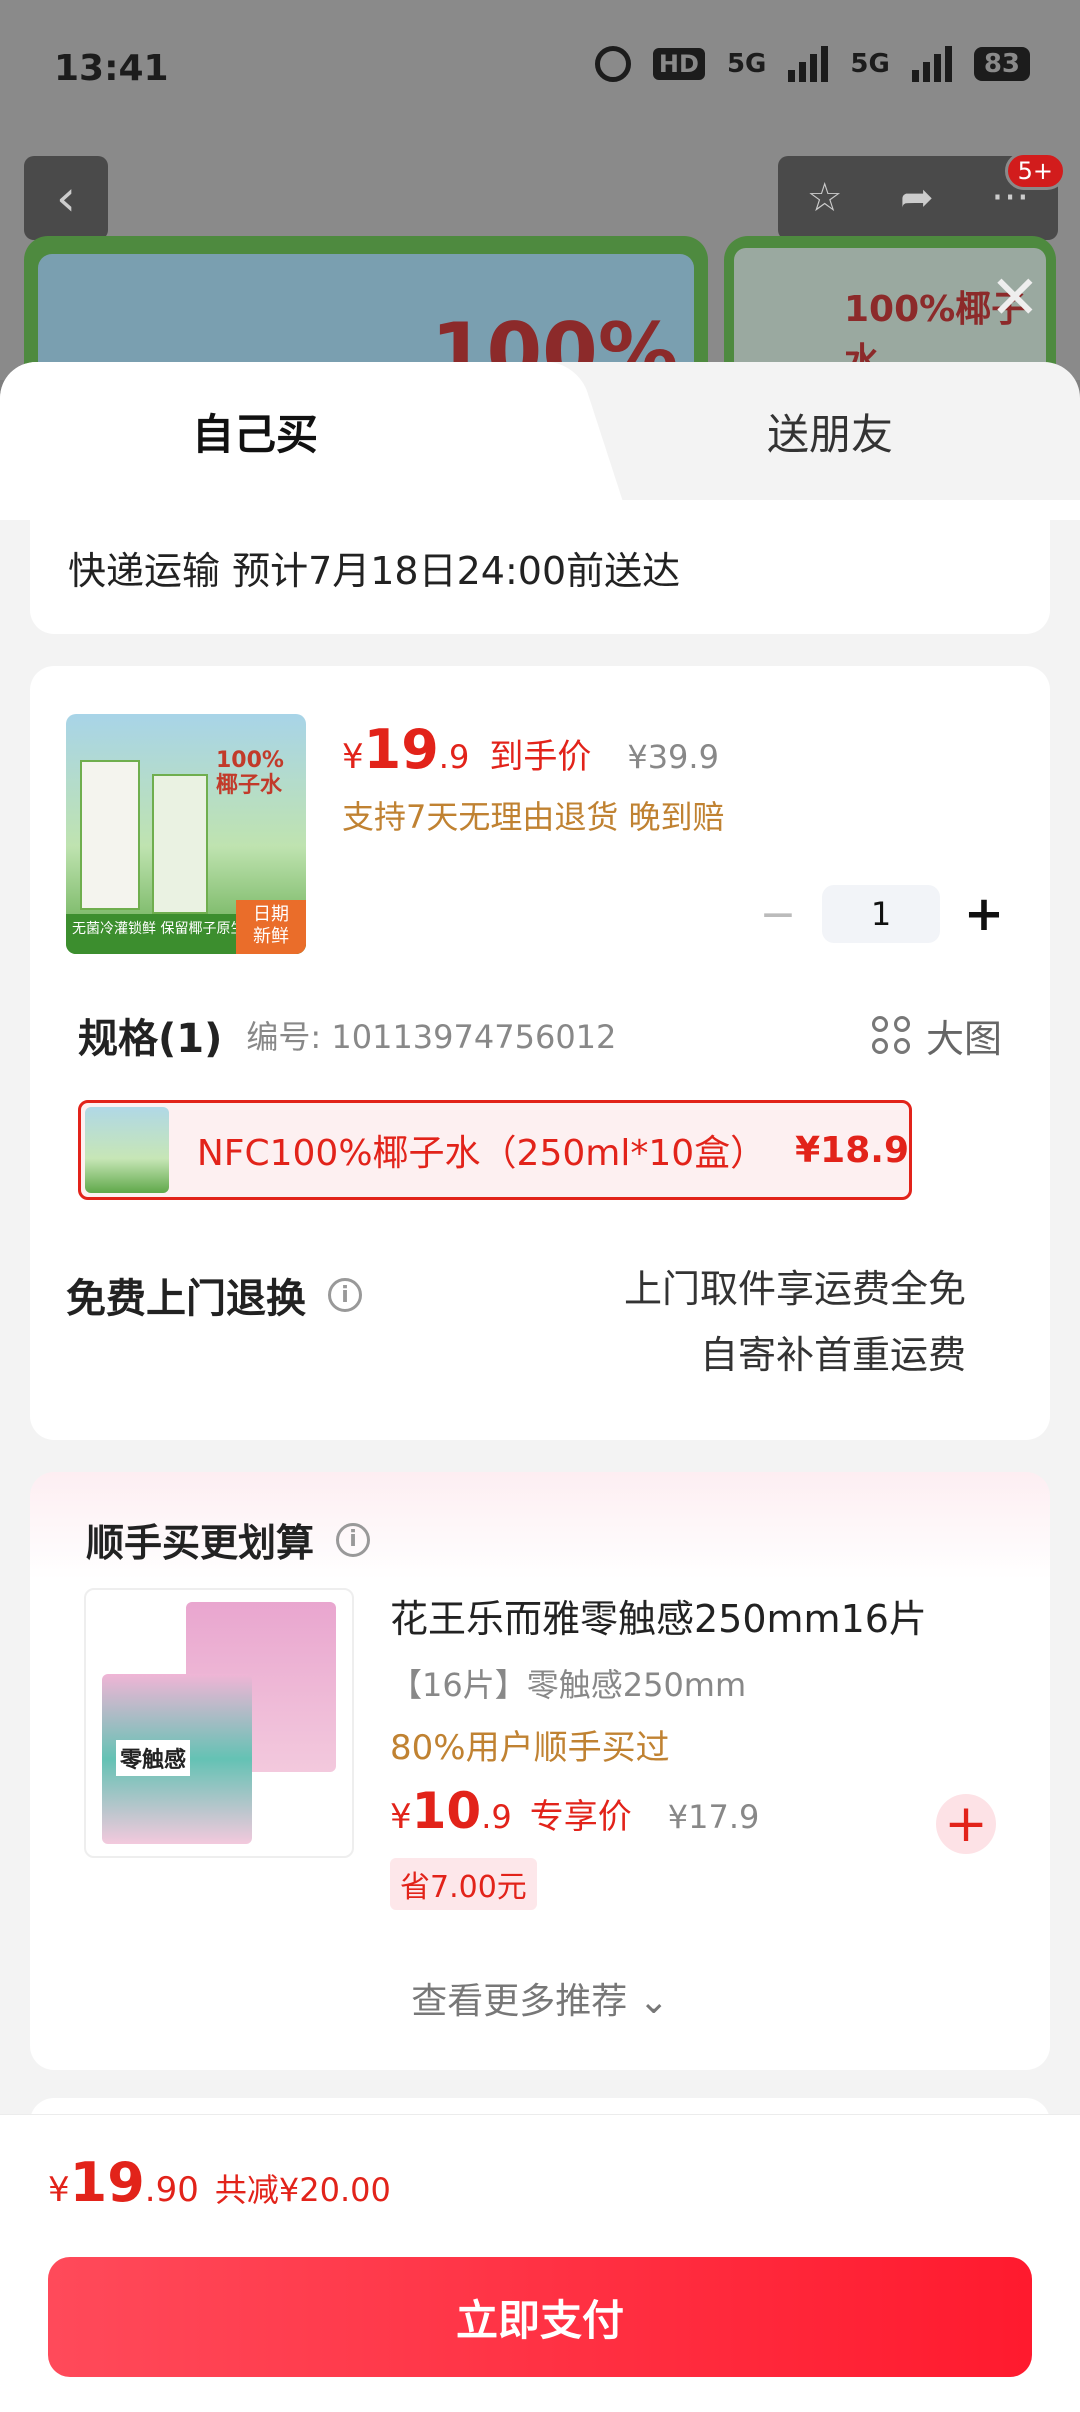 Image resolution: width=1080 pixels, height=2412 pixels. Describe the element at coordinates (533, 817) in the screenshot. I see `support-text: 支持7天无理由退货 晚到赔` at that location.